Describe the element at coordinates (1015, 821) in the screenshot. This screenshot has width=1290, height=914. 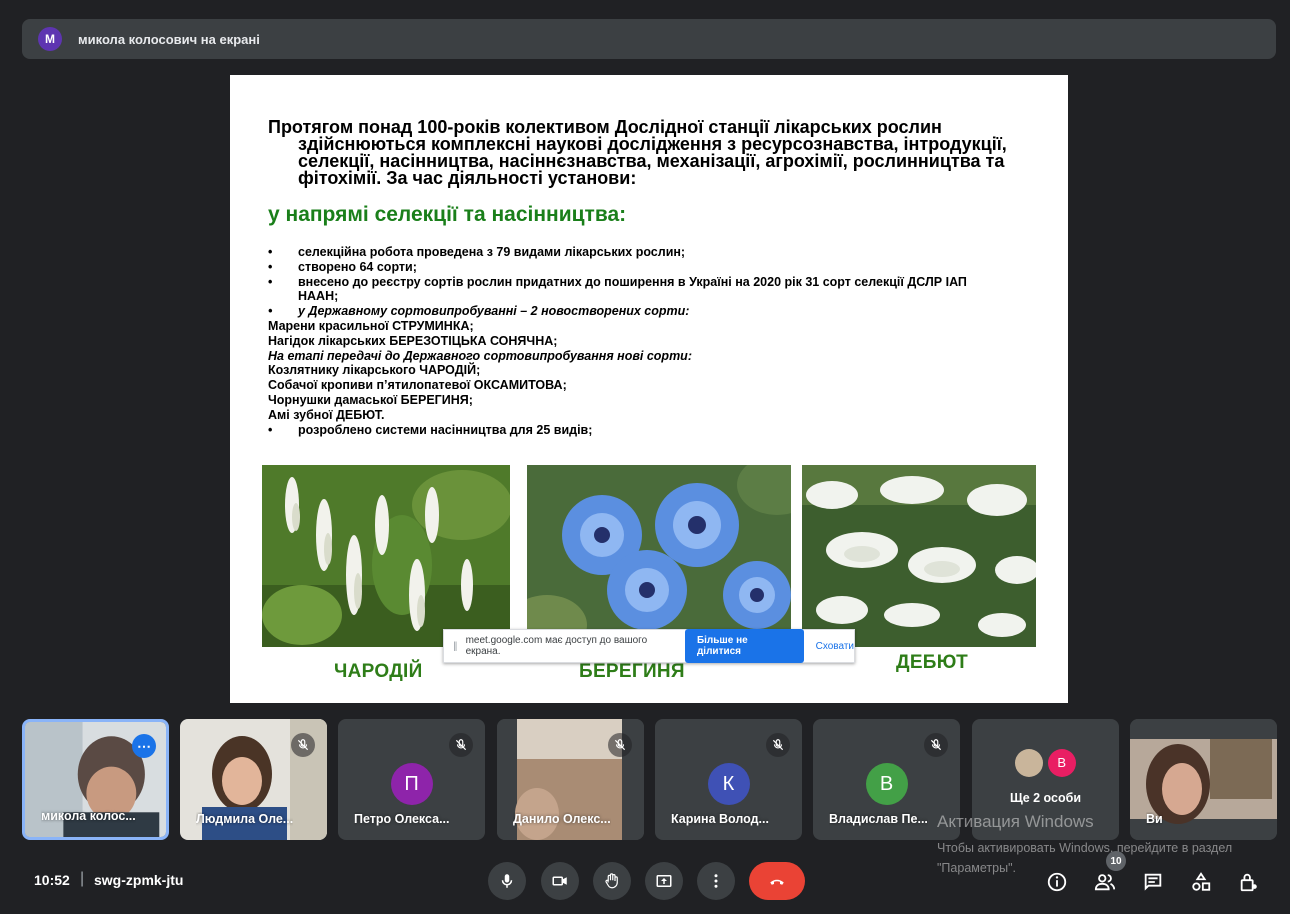
I see `windows-activation-title: Активация Windows` at that location.